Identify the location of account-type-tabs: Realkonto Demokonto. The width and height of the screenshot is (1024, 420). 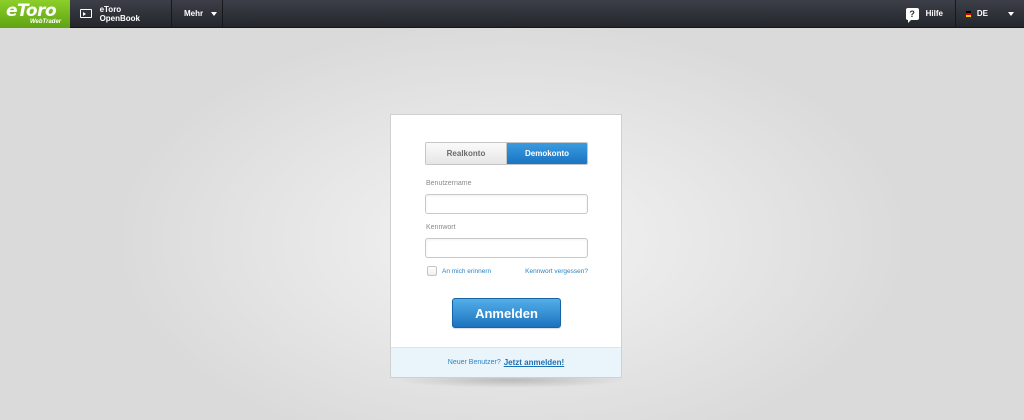
(506, 153).